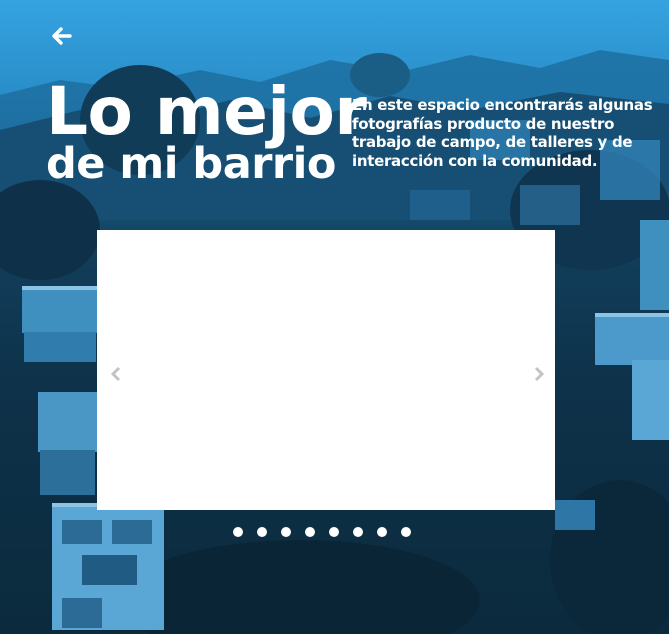 The image size is (669, 634). I want to click on gallery-next-button, so click(539, 374).